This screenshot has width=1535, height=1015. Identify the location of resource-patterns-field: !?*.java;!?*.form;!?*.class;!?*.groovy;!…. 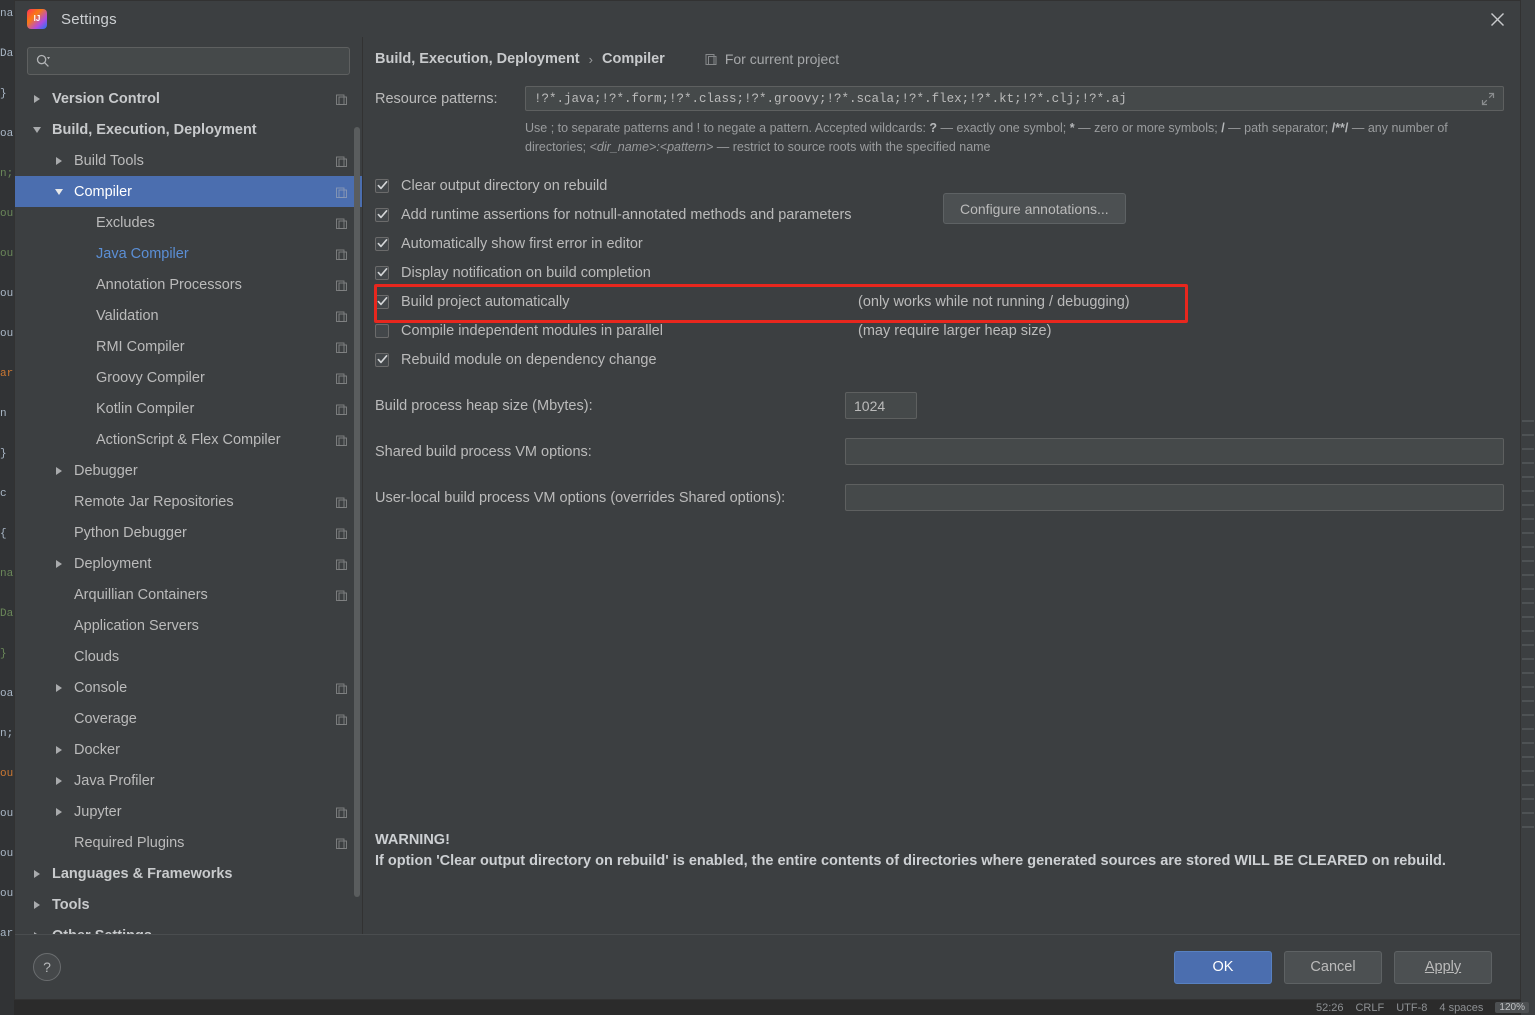
(1014, 98).